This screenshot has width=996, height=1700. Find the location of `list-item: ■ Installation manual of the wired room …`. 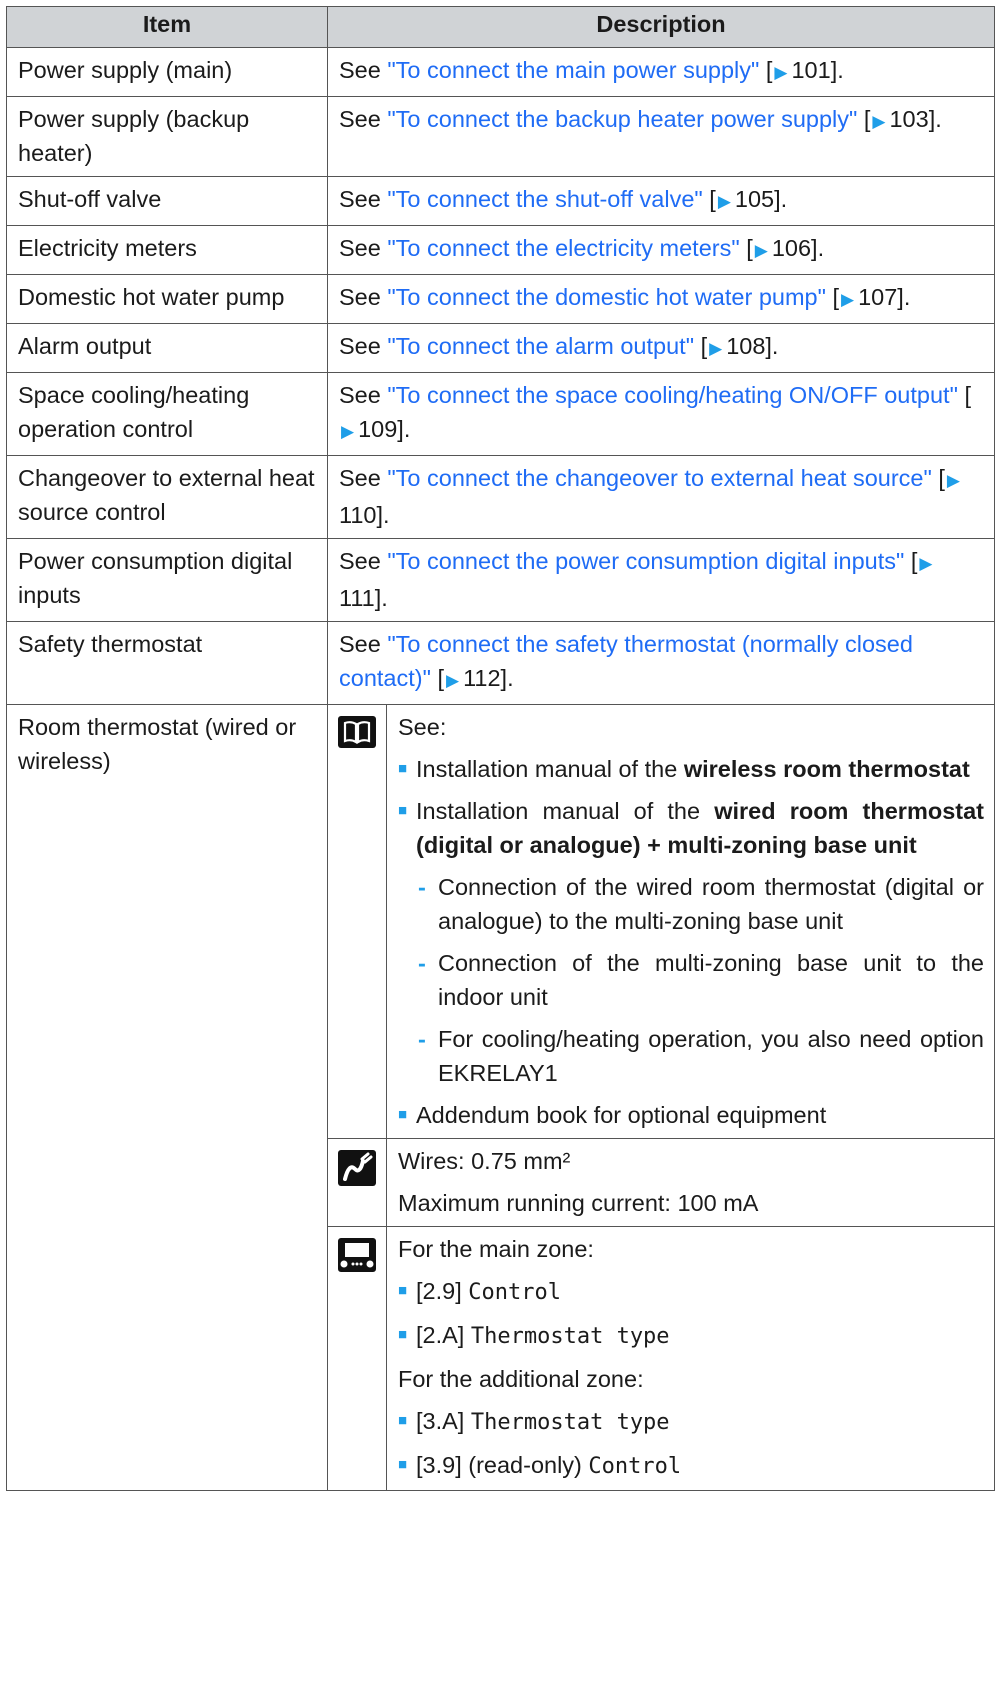

list-item: ■ Installation manual of the wired room … is located at coordinates (691, 828).